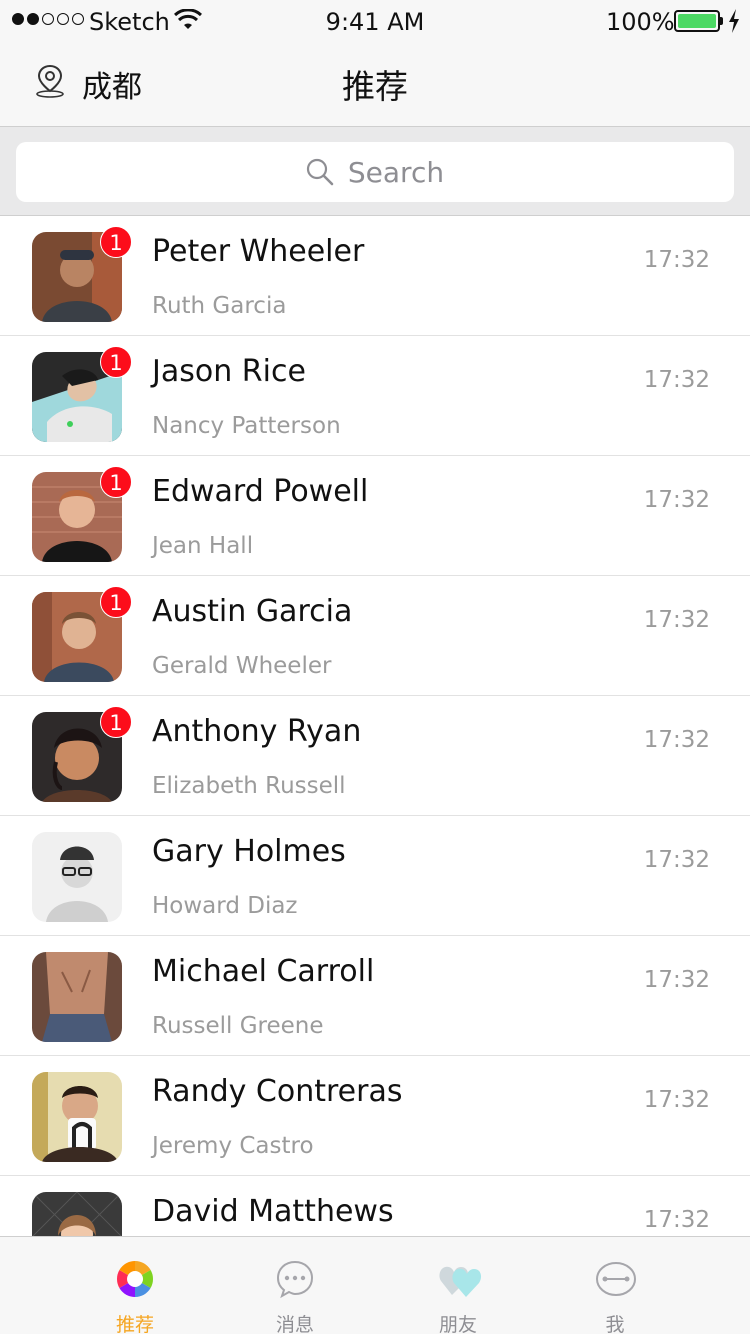 The width and height of the screenshot is (750, 1334). What do you see at coordinates (457, 1324) in the screenshot?
I see `tab-label: 朋友` at bounding box center [457, 1324].